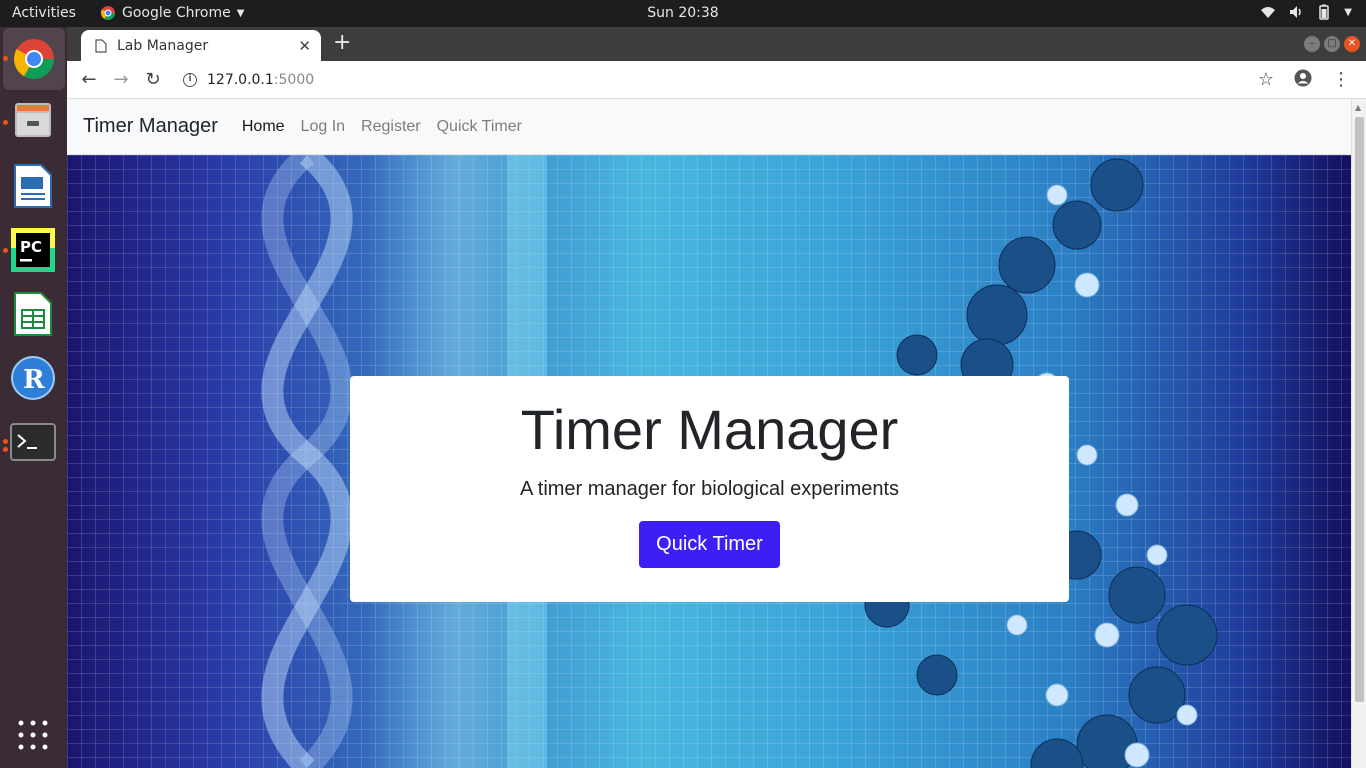 The image size is (1366, 768). I want to click on maximize-icon: □, so click(1332, 44).